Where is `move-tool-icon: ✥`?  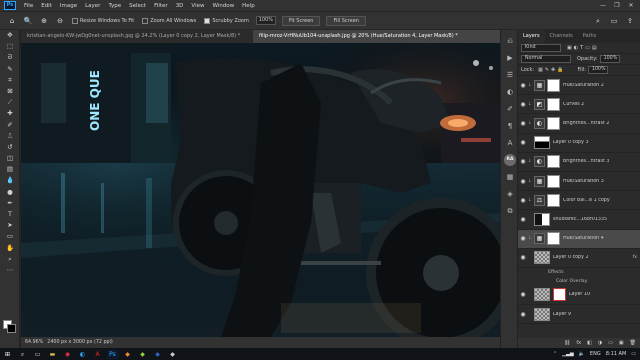 move-tool-icon: ✥ is located at coordinates (10, 35).